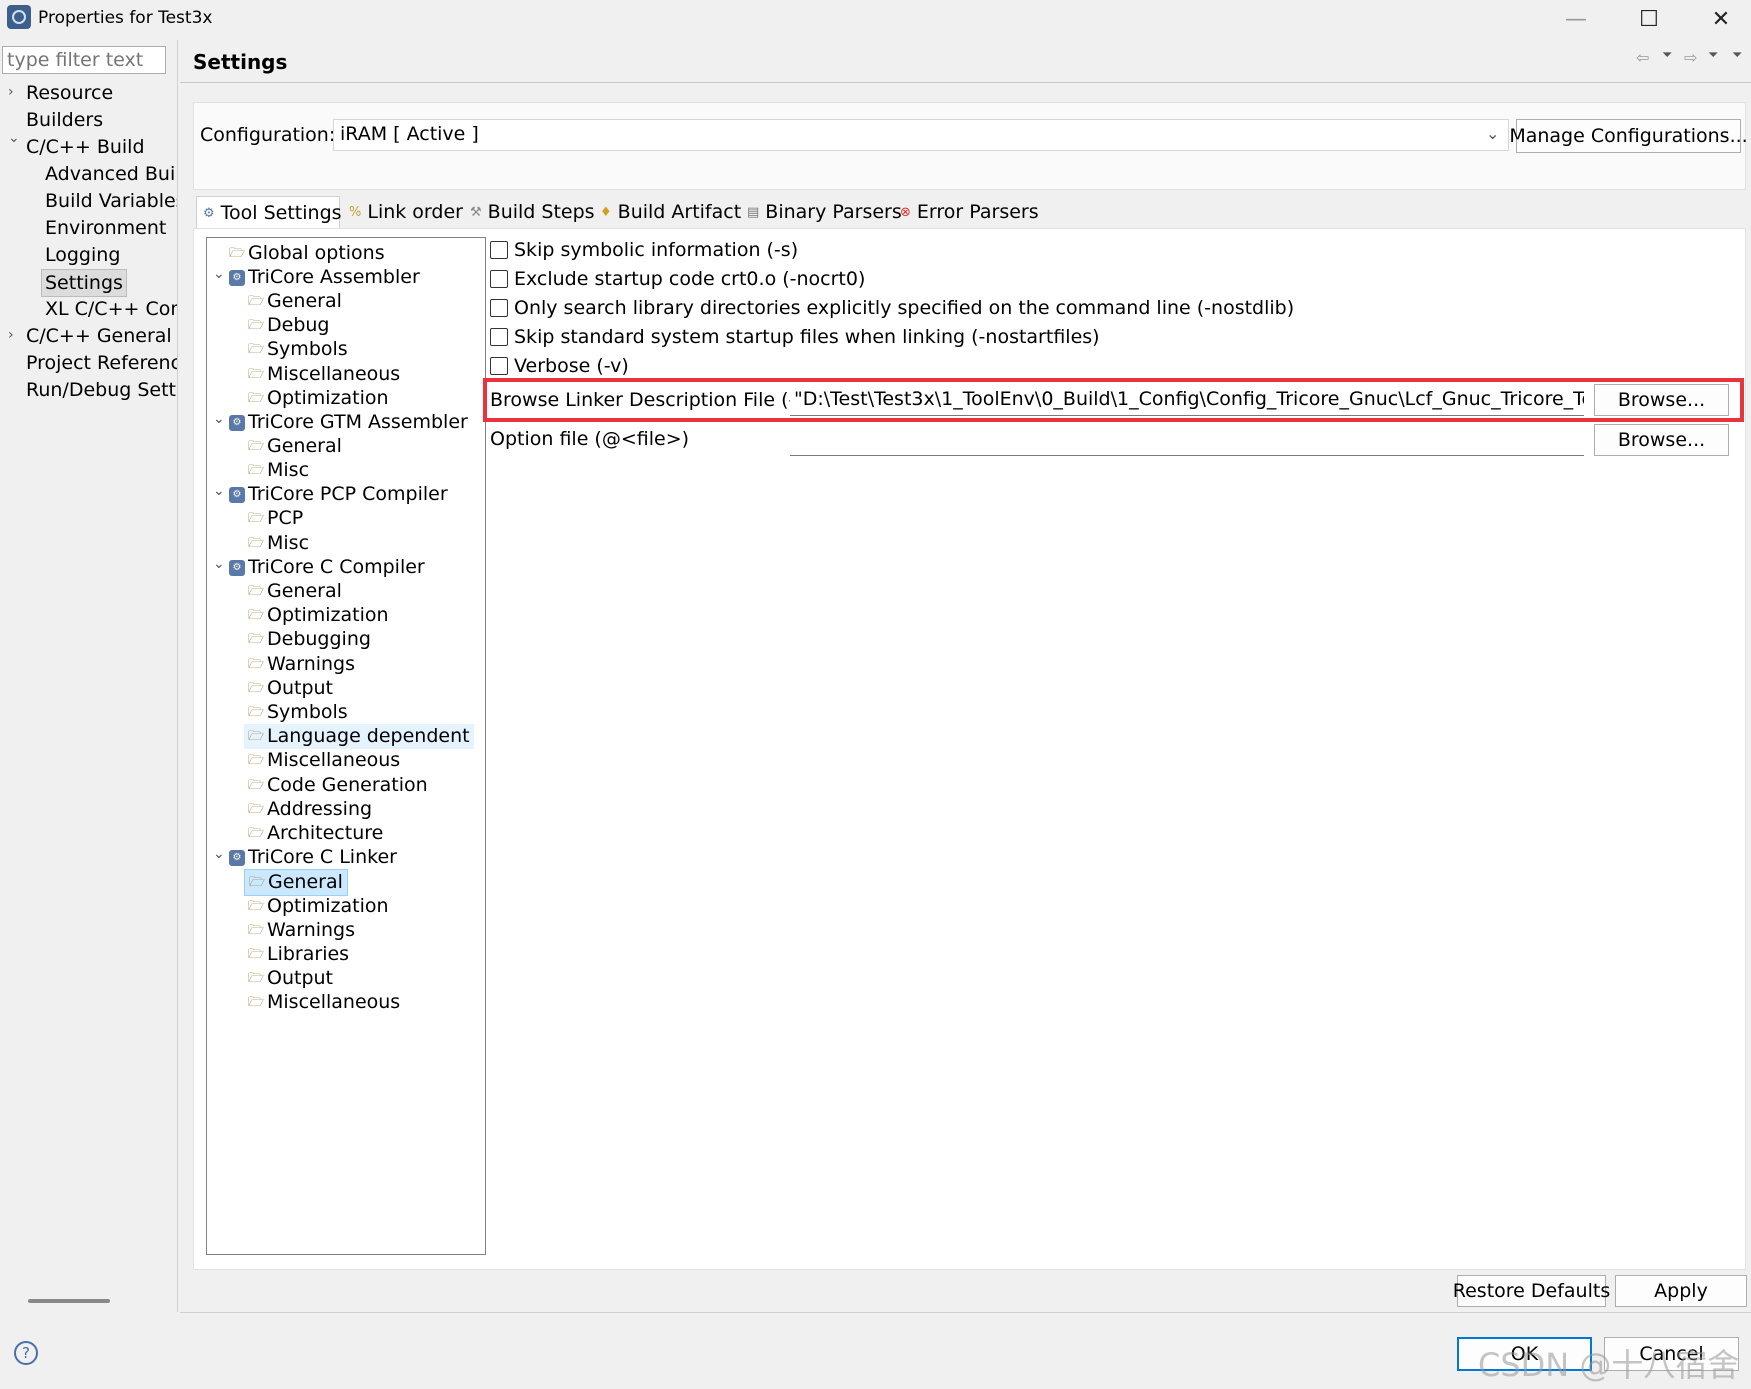 The height and width of the screenshot is (1389, 1751). I want to click on tree-item-general-selected: 🗁 General, so click(296, 882).